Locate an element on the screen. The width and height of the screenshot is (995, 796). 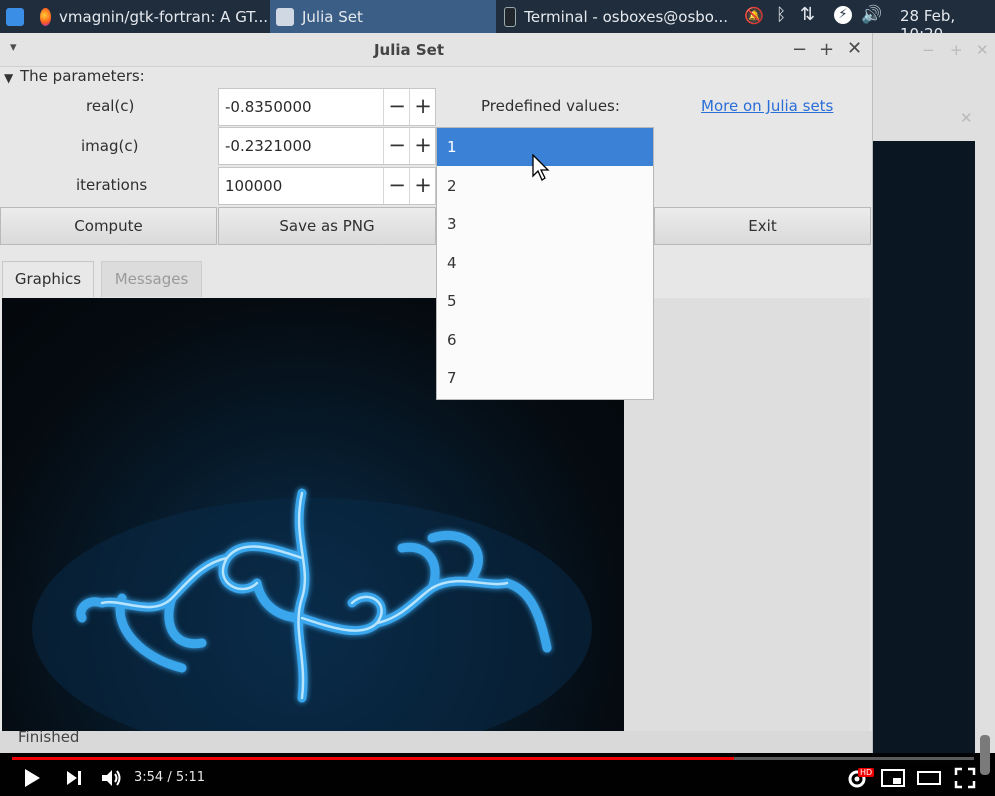
real-decrement-button: − is located at coordinates (396, 107).